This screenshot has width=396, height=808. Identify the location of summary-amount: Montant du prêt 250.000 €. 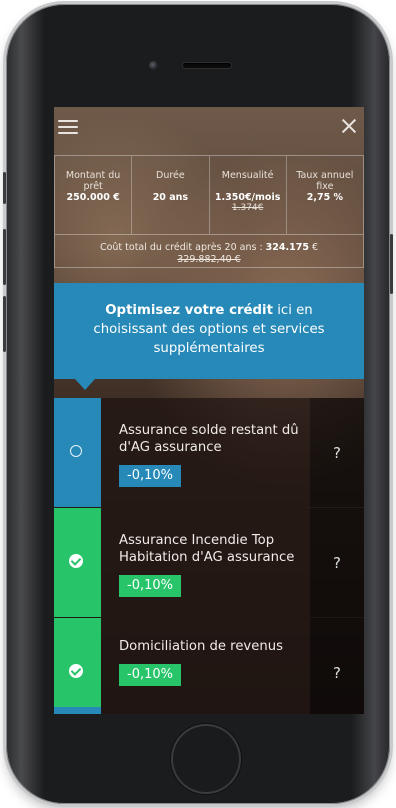
(94, 195).